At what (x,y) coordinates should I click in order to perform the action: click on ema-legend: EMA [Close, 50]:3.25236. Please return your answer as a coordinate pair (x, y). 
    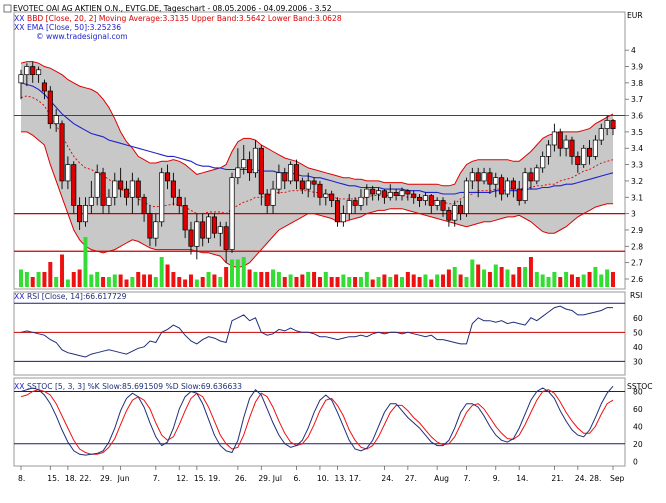
    Looking at the image, I should click on (74, 27).